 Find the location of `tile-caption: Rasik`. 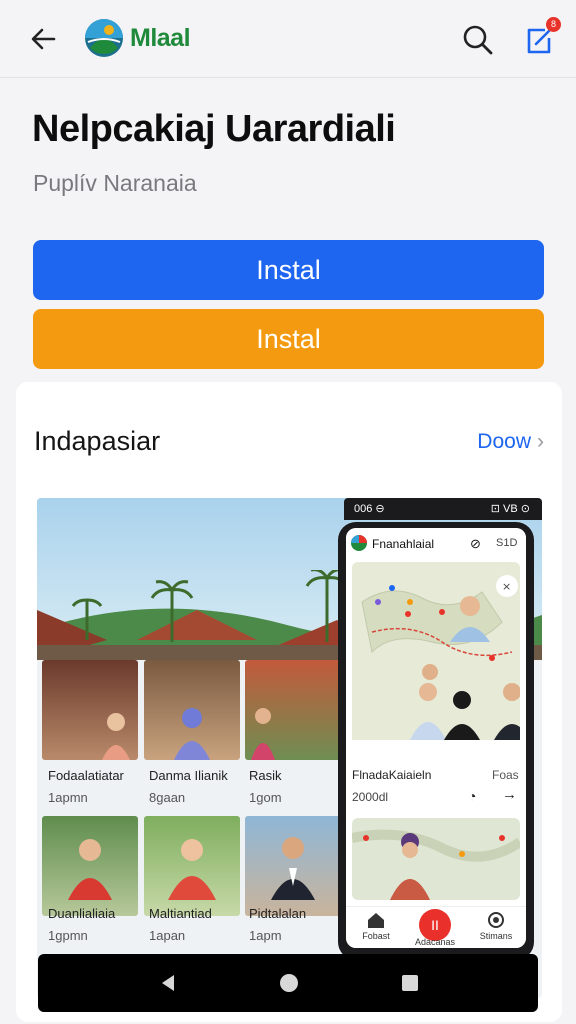

tile-caption: Rasik is located at coordinates (265, 775).